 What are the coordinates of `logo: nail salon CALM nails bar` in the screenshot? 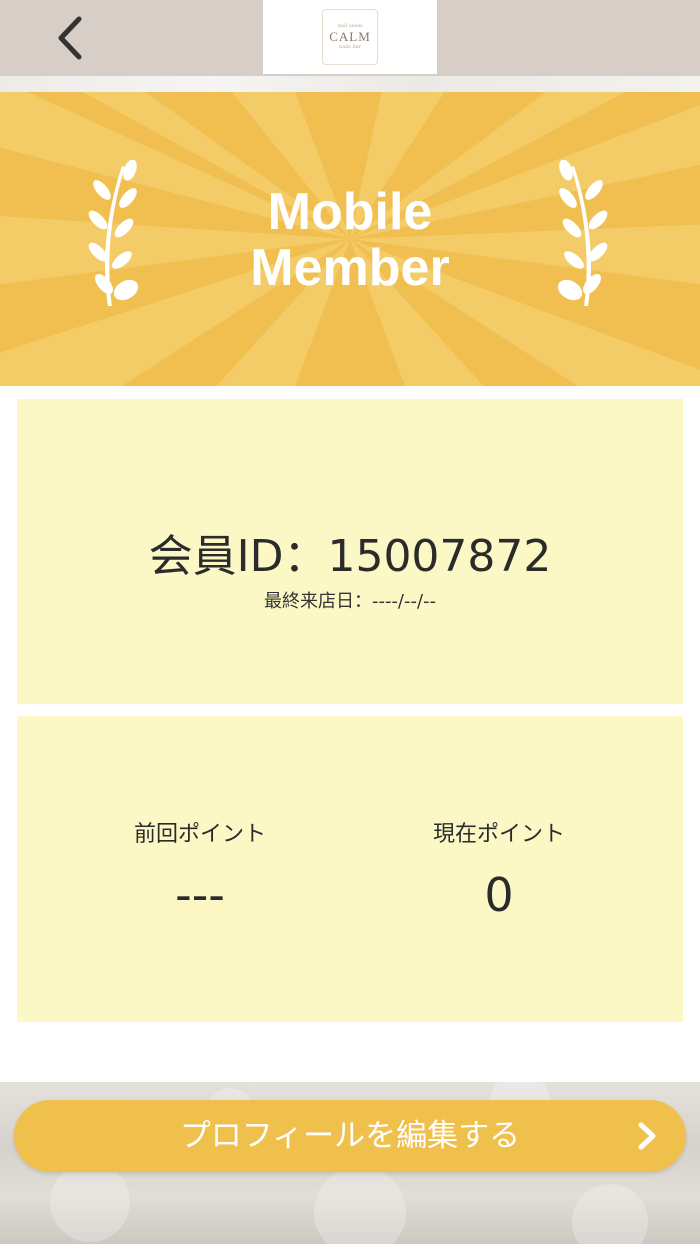 It's located at (350, 37).